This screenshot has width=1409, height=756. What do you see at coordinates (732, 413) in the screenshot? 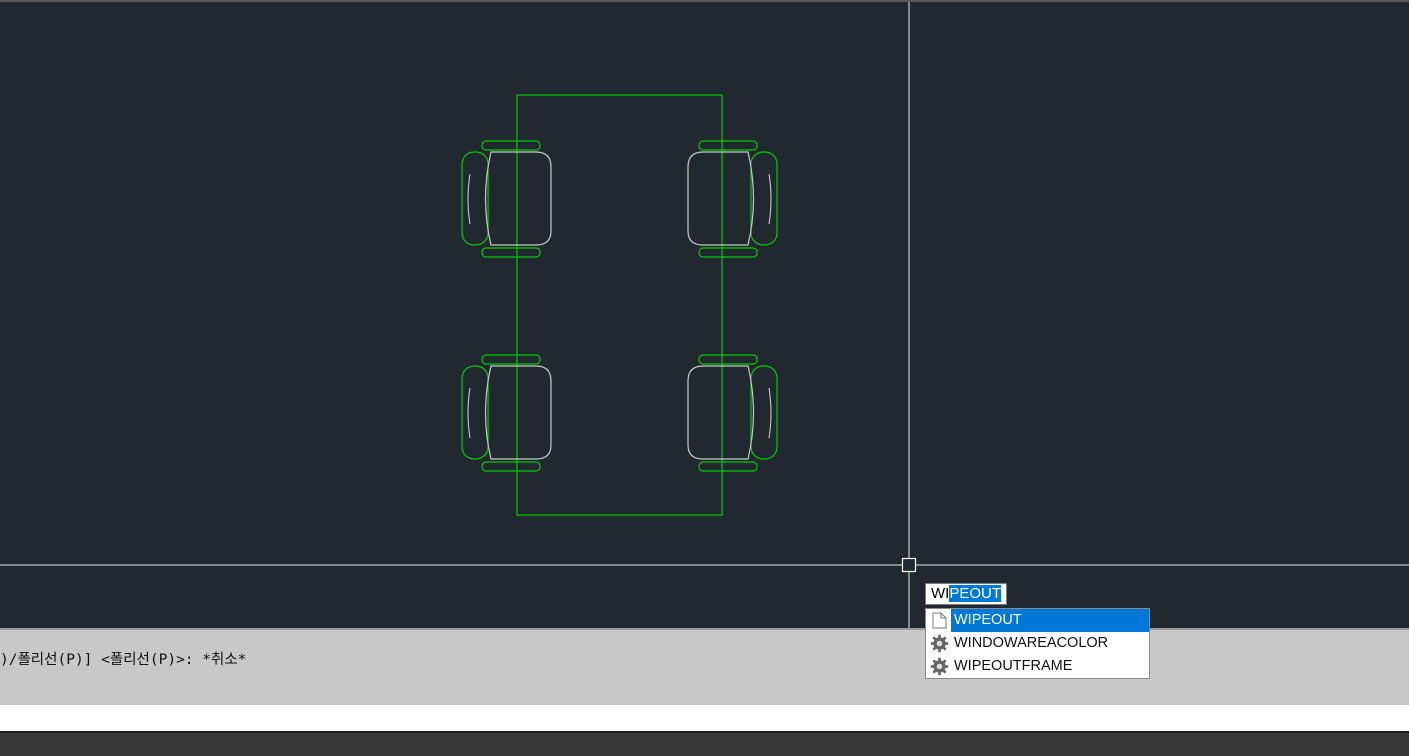
I see `chair-bottom-right` at bounding box center [732, 413].